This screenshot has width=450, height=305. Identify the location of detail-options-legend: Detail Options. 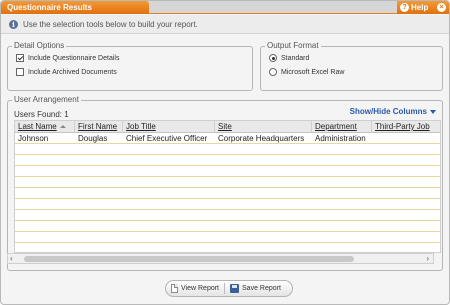
(39, 46).